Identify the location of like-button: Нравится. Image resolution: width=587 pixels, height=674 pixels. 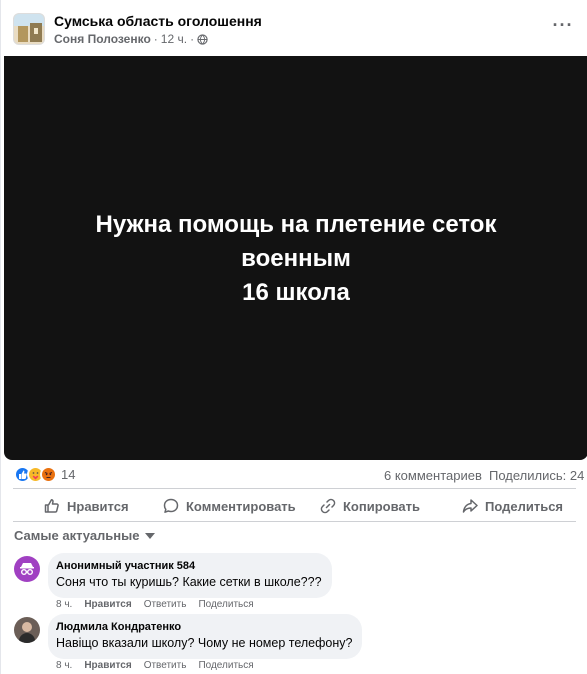
(86, 506).